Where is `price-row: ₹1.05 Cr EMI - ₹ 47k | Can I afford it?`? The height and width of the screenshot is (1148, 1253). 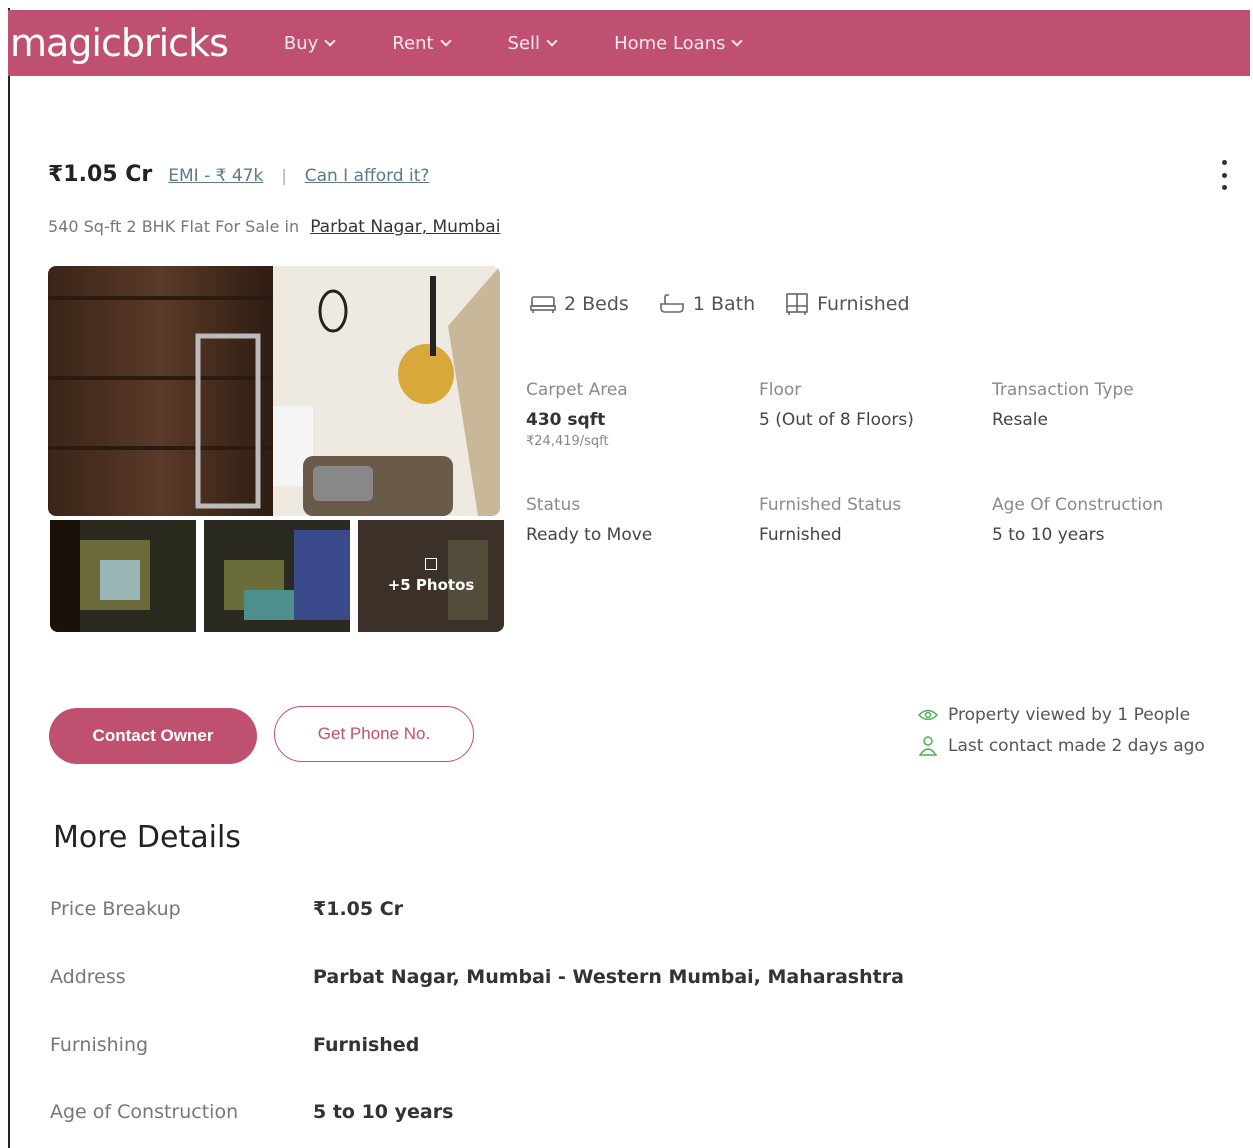 price-row: ₹1.05 Cr EMI - ₹ 47k | Can I afford it? is located at coordinates (238, 174).